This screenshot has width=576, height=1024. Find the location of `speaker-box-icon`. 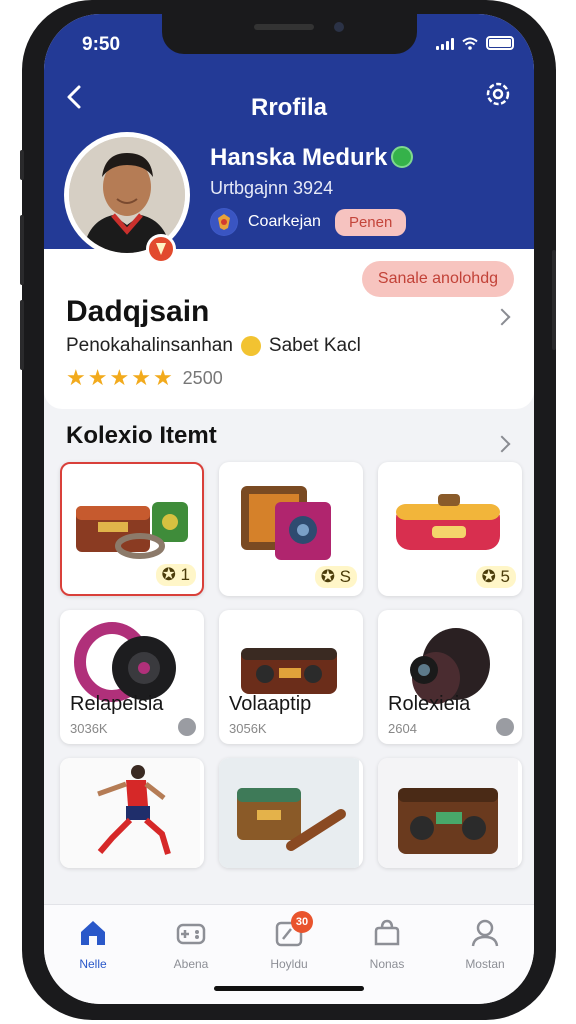

speaker-box-icon is located at coordinates (448, 813).